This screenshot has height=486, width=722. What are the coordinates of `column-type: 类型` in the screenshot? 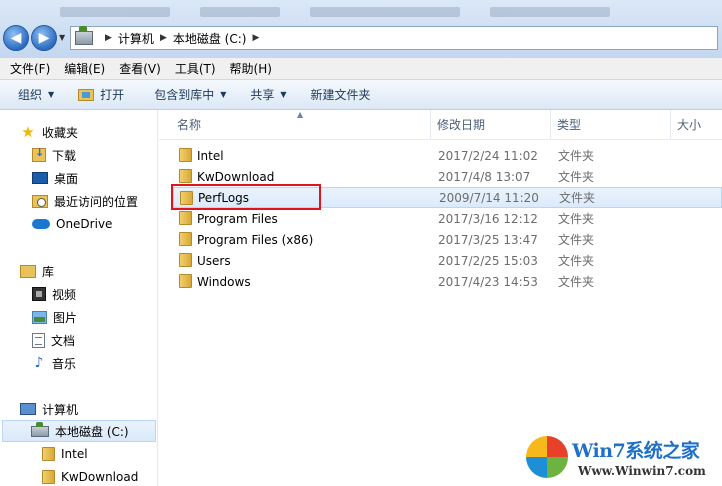 It's located at (611, 125).